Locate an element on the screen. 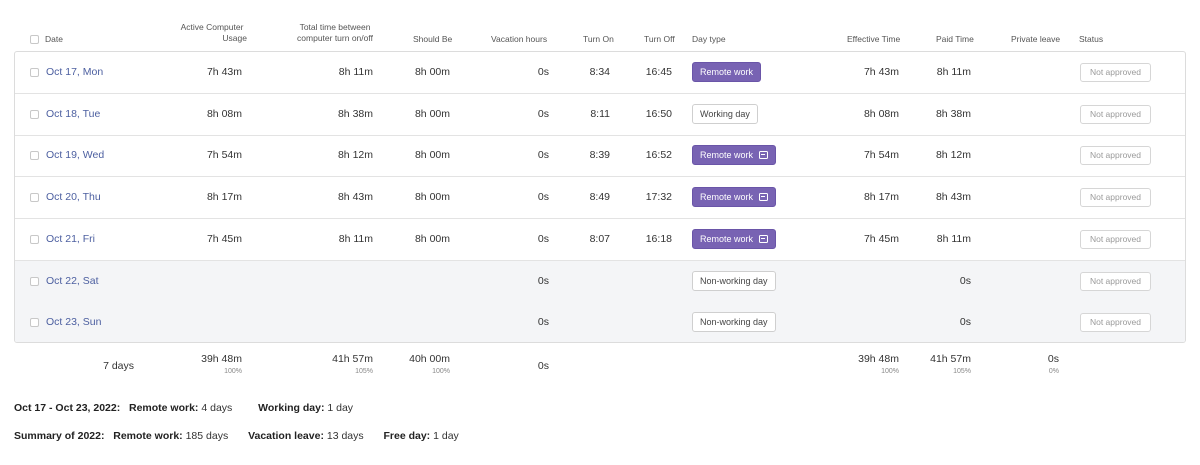  header-status: Status is located at coordinates (1091, 39).